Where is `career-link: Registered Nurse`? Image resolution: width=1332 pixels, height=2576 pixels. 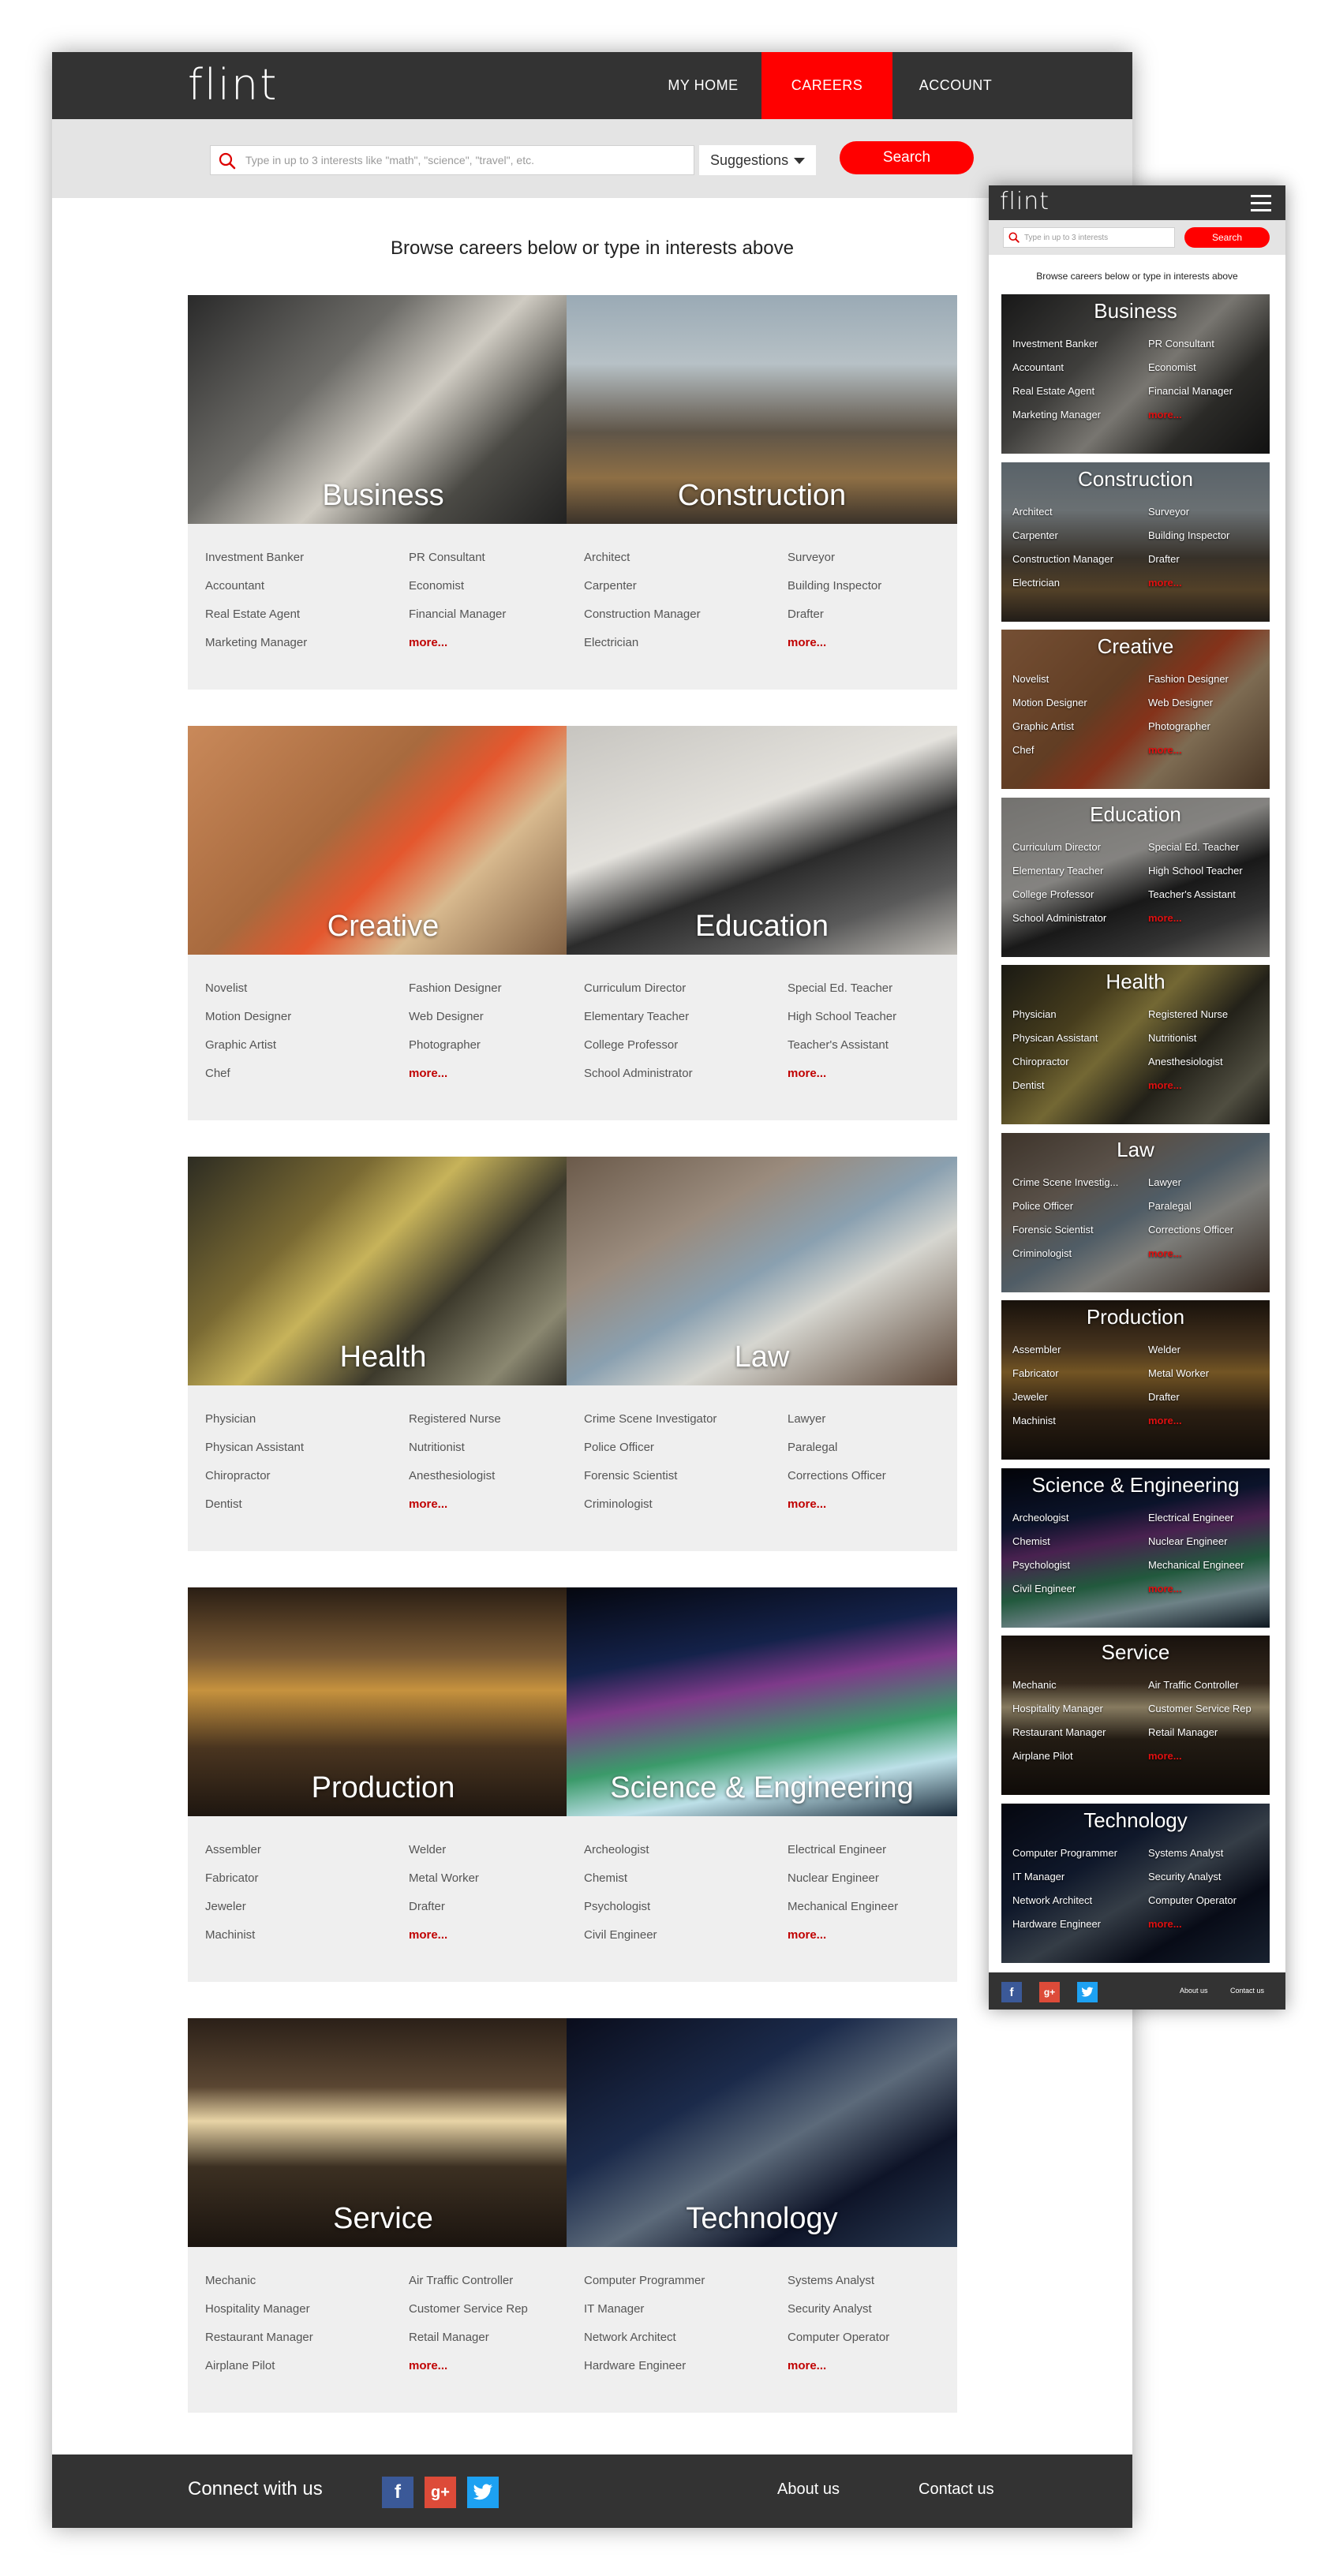 career-link: Registered Nurse is located at coordinates (1188, 1021).